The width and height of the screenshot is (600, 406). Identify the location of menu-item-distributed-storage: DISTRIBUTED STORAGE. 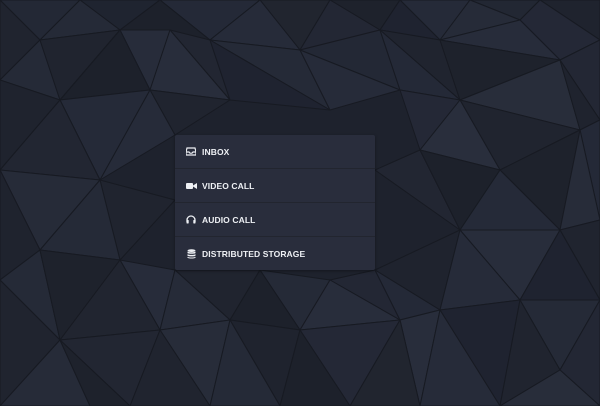
(275, 253).